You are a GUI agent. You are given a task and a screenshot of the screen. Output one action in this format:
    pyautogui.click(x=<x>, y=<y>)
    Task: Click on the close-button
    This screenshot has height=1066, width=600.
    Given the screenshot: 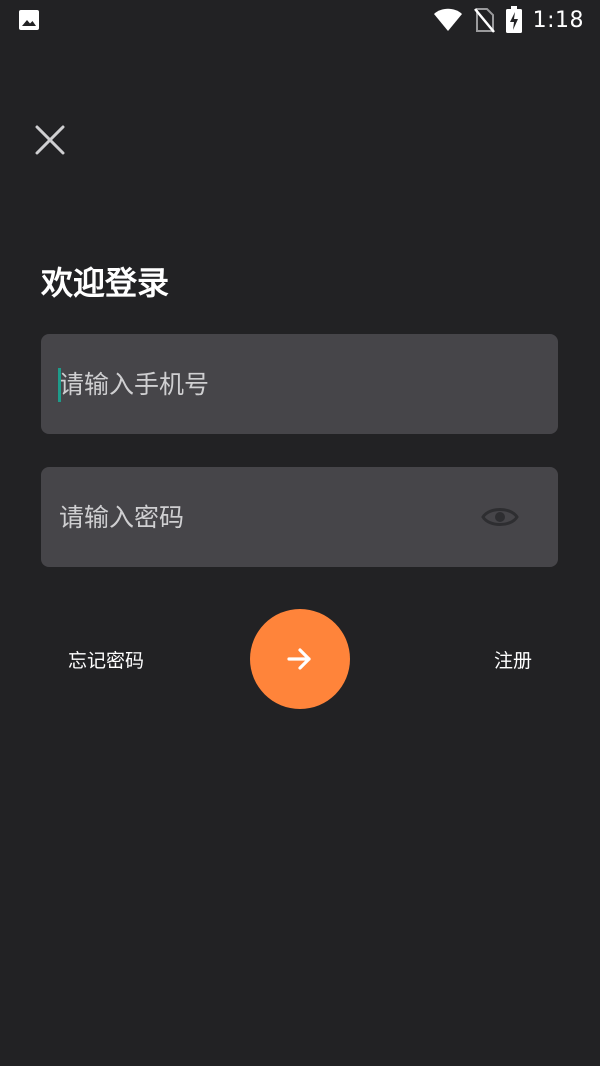 What is the action you would take?
    pyautogui.click(x=50, y=140)
    